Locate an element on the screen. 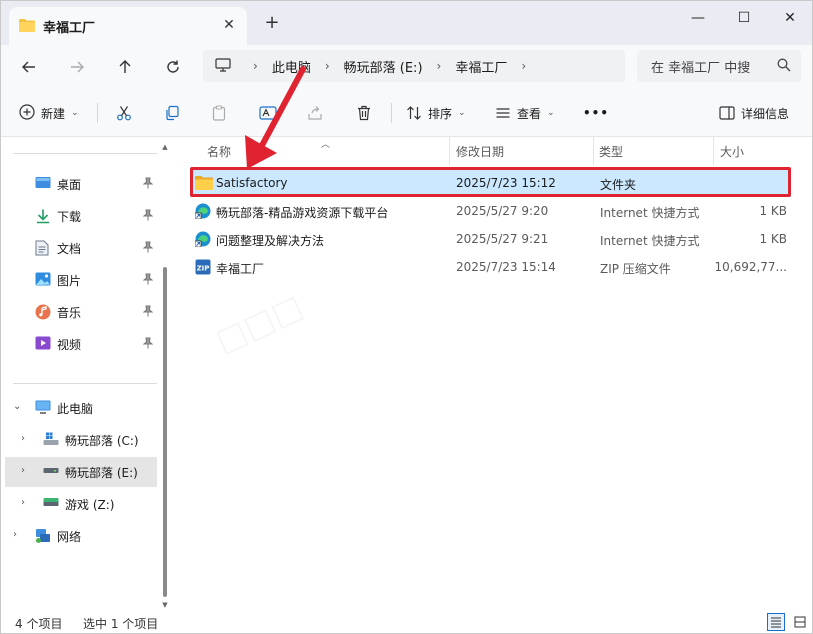 The image size is (813, 634). breadcrumb-this-pc: 此电脑 is located at coordinates (291, 66).